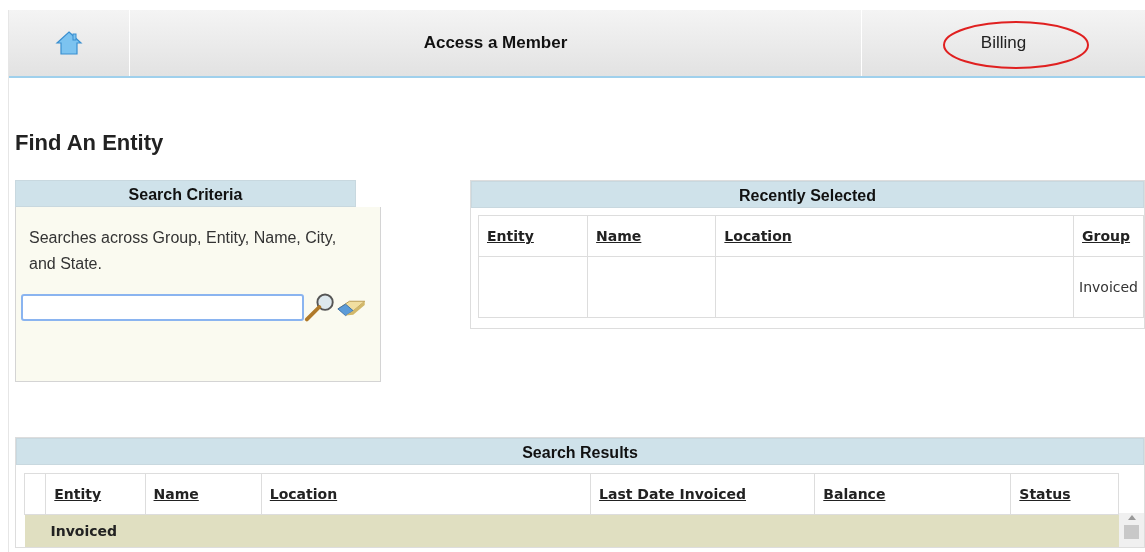  I want to click on panel-header: Search Criteria, so click(185, 193).